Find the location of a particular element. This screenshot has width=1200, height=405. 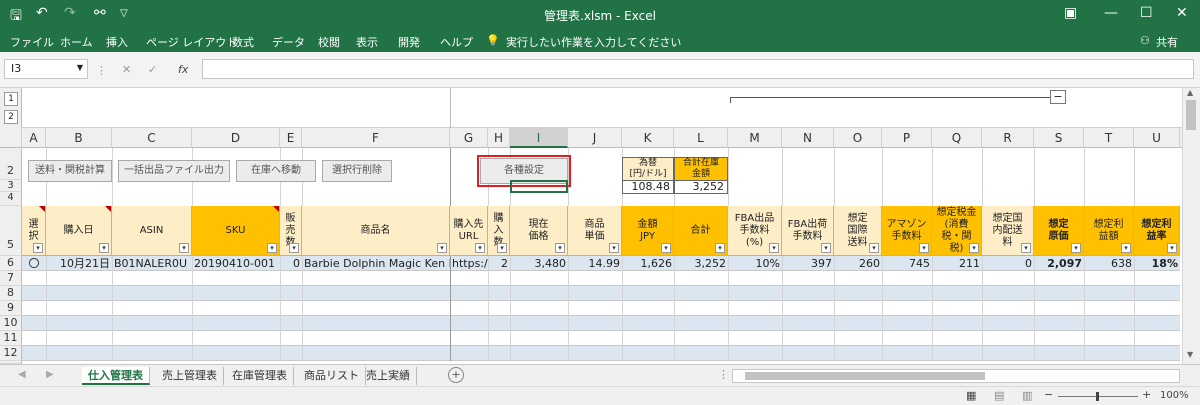

delete-selected-button: 選択行削除 is located at coordinates (357, 171).